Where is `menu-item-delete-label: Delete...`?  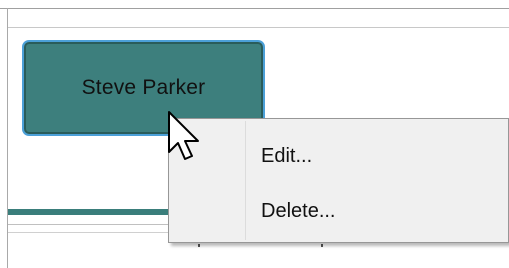 menu-item-delete-label: Delete... is located at coordinates (298, 210).